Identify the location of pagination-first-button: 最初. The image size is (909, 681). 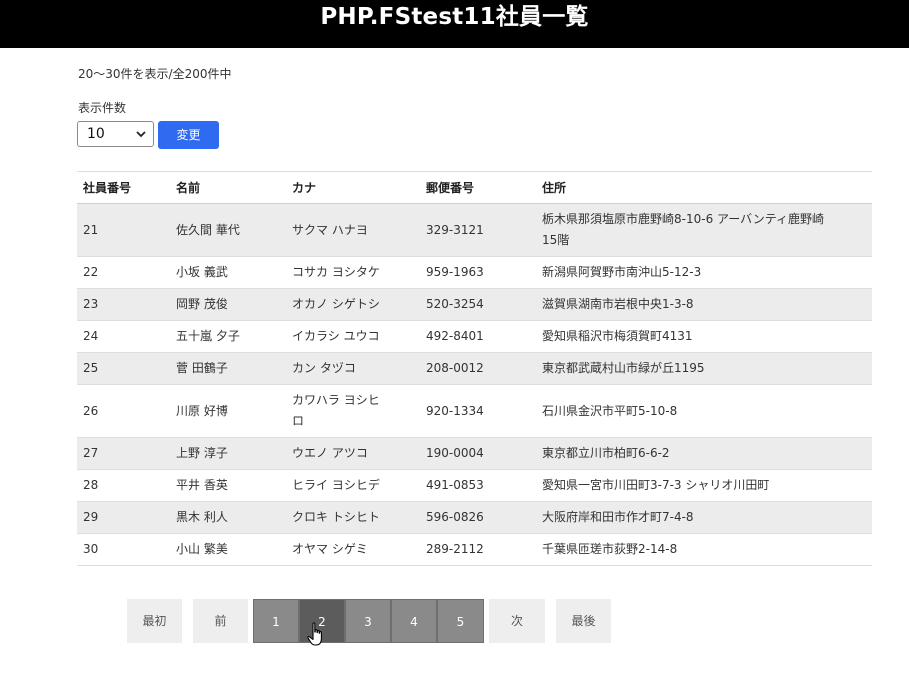
(154, 621).